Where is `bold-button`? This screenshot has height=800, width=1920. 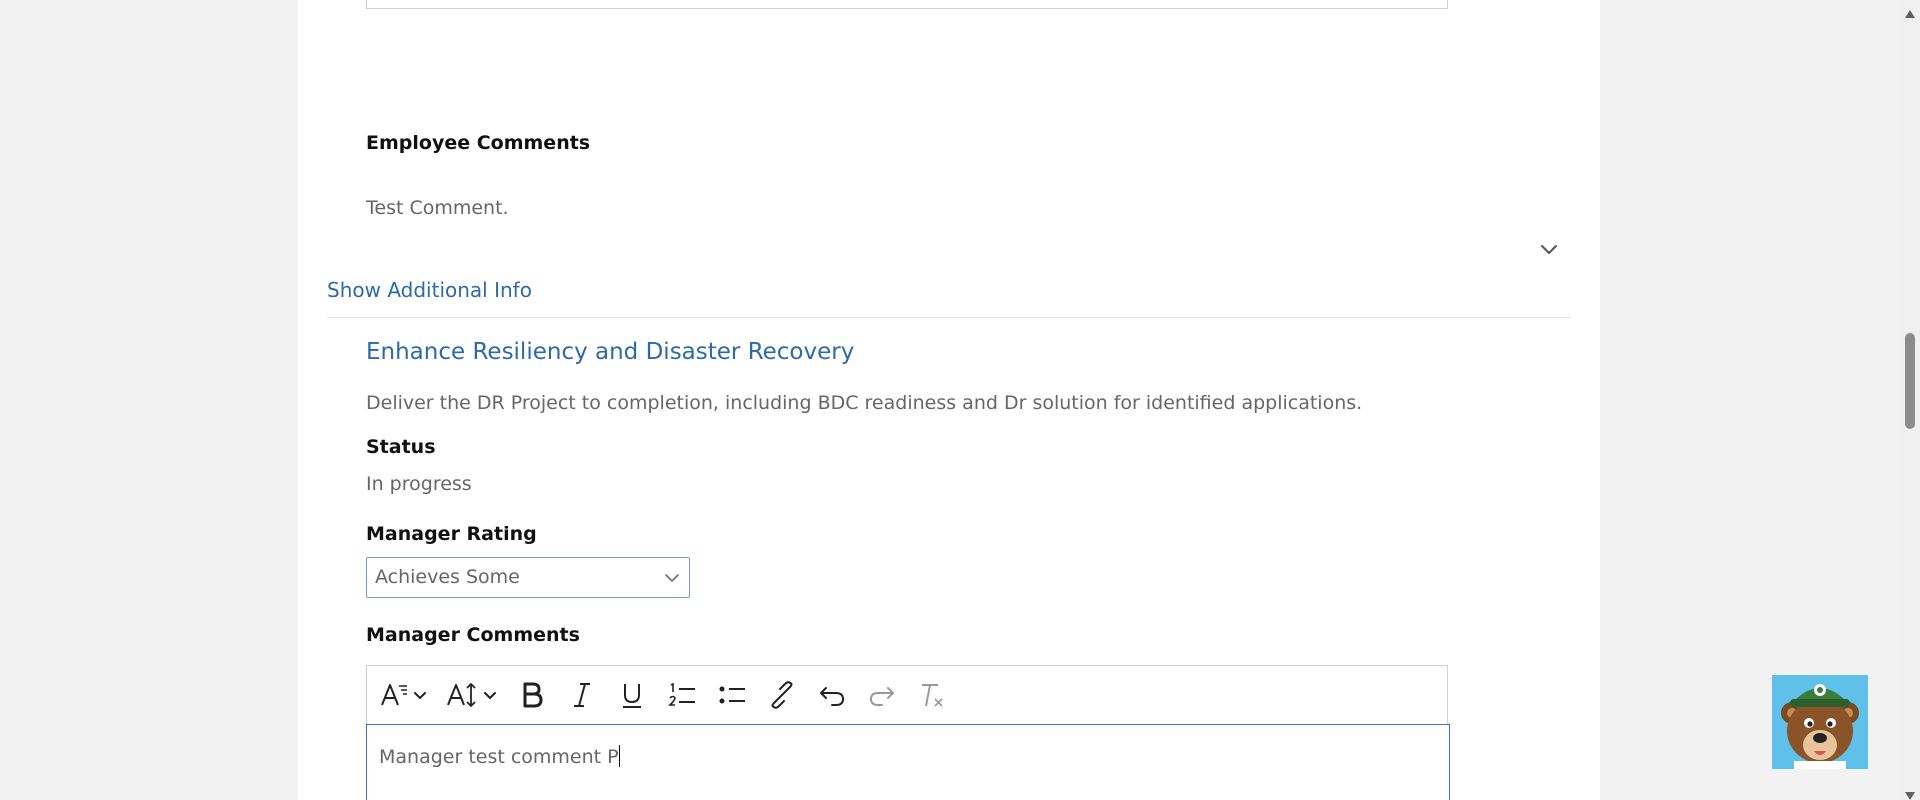
bold-button is located at coordinates (532, 695).